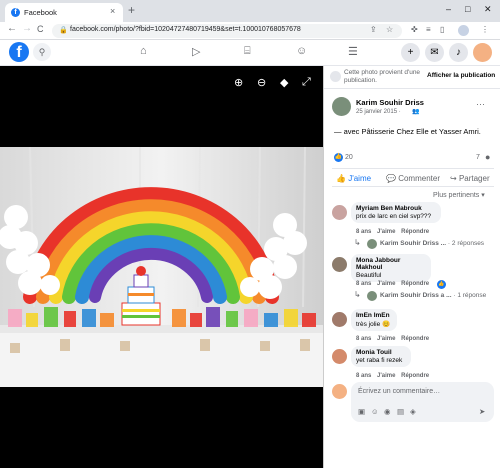 The image size is (500, 468). Describe the element at coordinates (391, 264) in the screenshot. I see `commenter-name: Mona Jabbour Makhoul` at that location.